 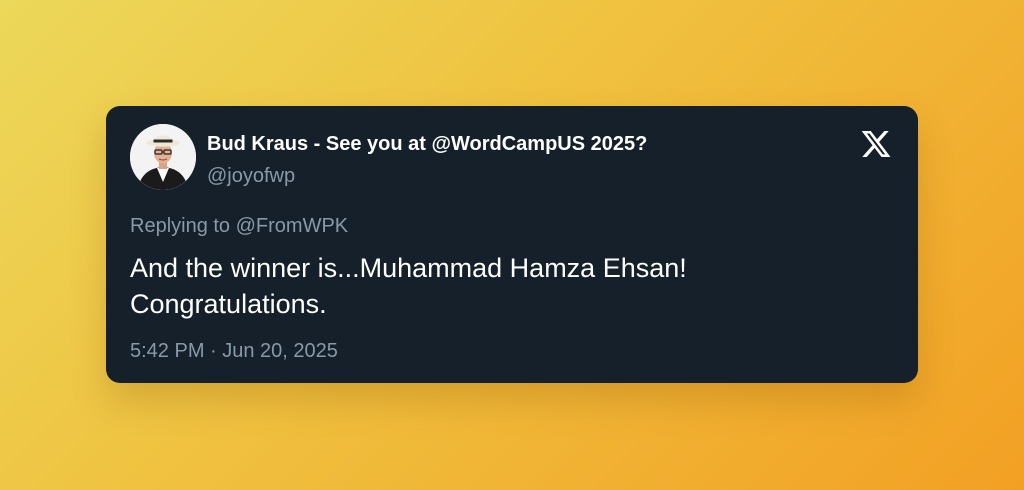 What do you see at coordinates (251, 176) in the screenshot?
I see `author-handle: @joyofwp` at bounding box center [251, 176].